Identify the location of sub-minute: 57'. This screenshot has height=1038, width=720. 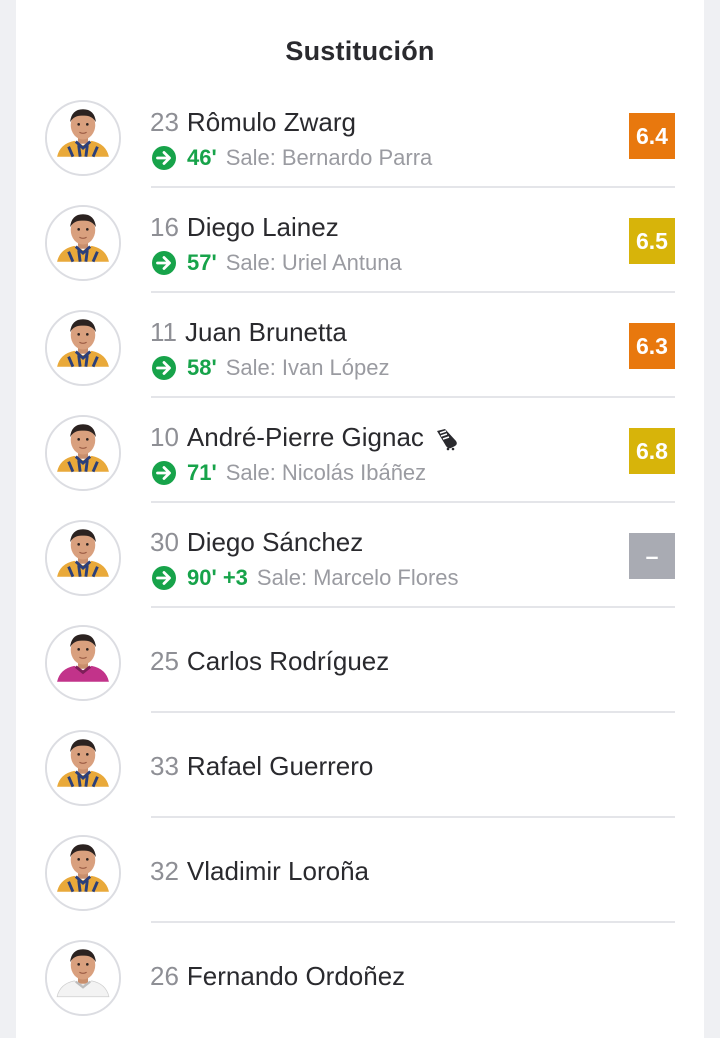
(202, 262).